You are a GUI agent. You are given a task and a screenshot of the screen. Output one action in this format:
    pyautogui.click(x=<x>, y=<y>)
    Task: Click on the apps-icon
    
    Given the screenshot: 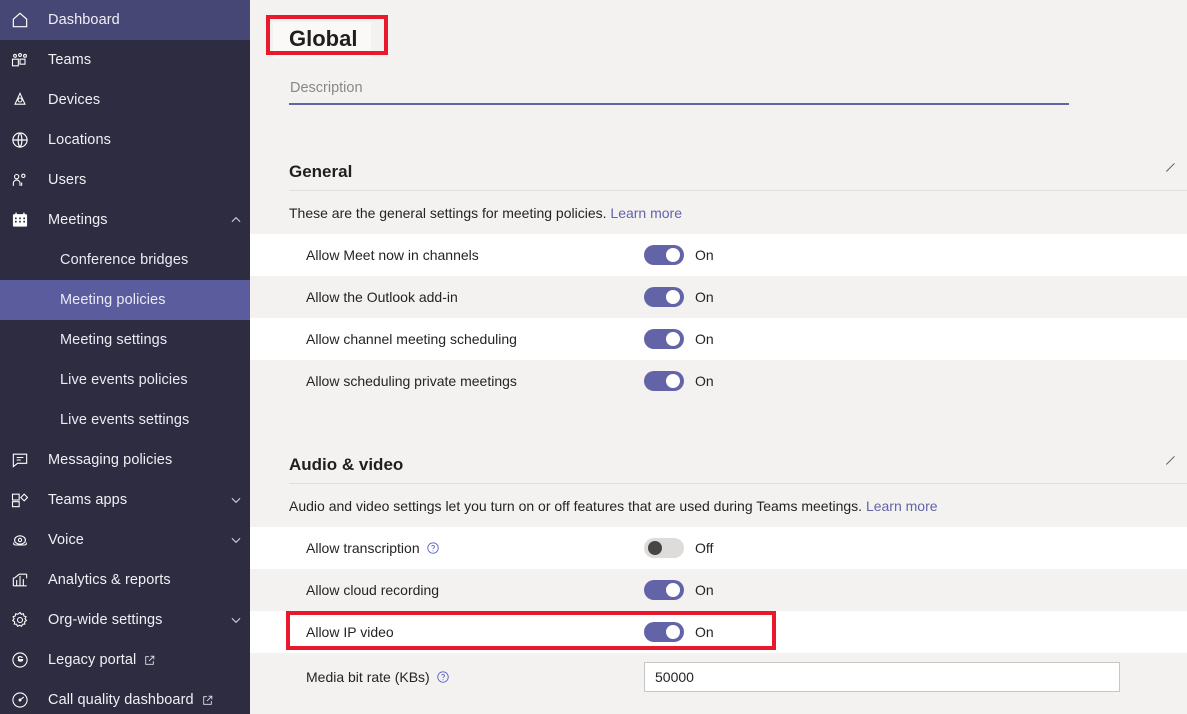 What is the action you would take?
    pyautogui.click(x=25, y=500)
    